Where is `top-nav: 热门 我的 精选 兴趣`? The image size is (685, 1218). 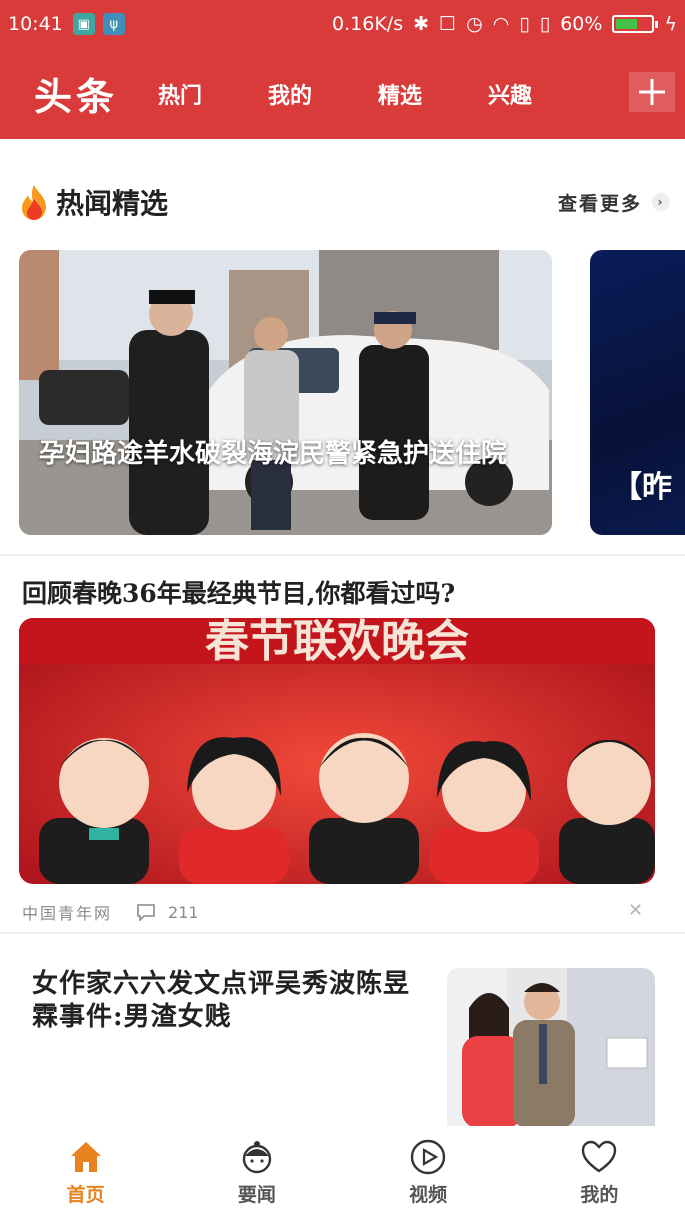
top-nav: 热门 我的 精选 兴趣 is located at coordinates (378, 94).